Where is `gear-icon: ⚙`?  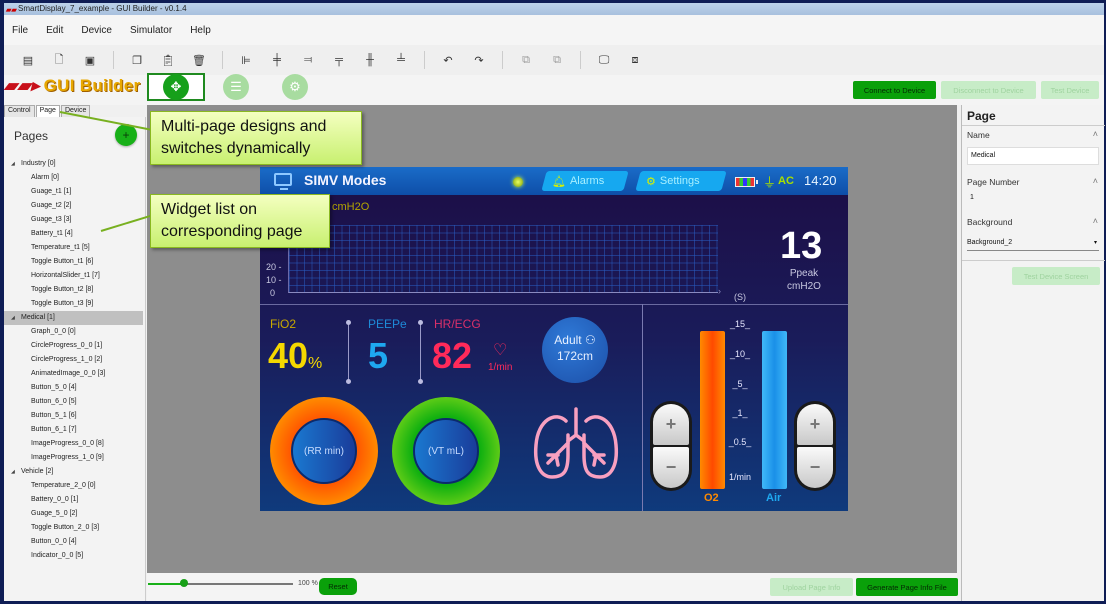 gear-icon: ⚙ is located at coordinates (295, 87).